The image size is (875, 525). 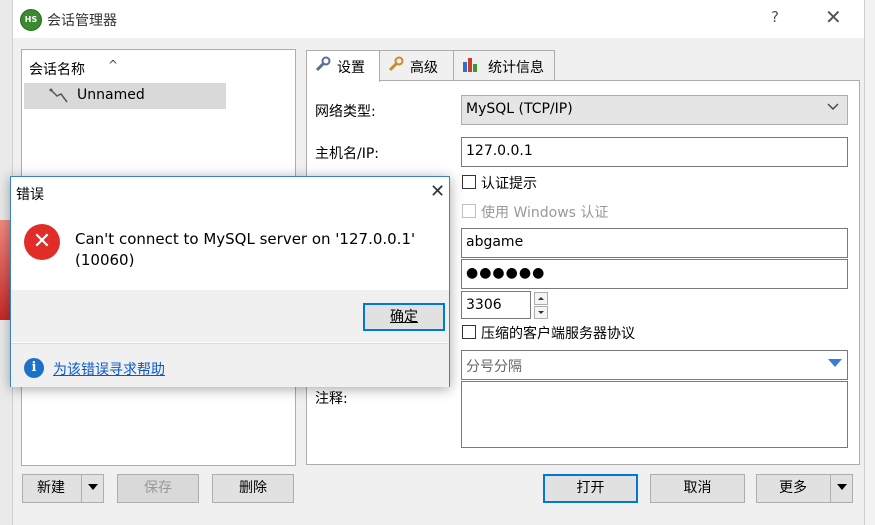 I want to click on windows-auth-label: 使用 Windows 认证, so click(x=545, y=213).